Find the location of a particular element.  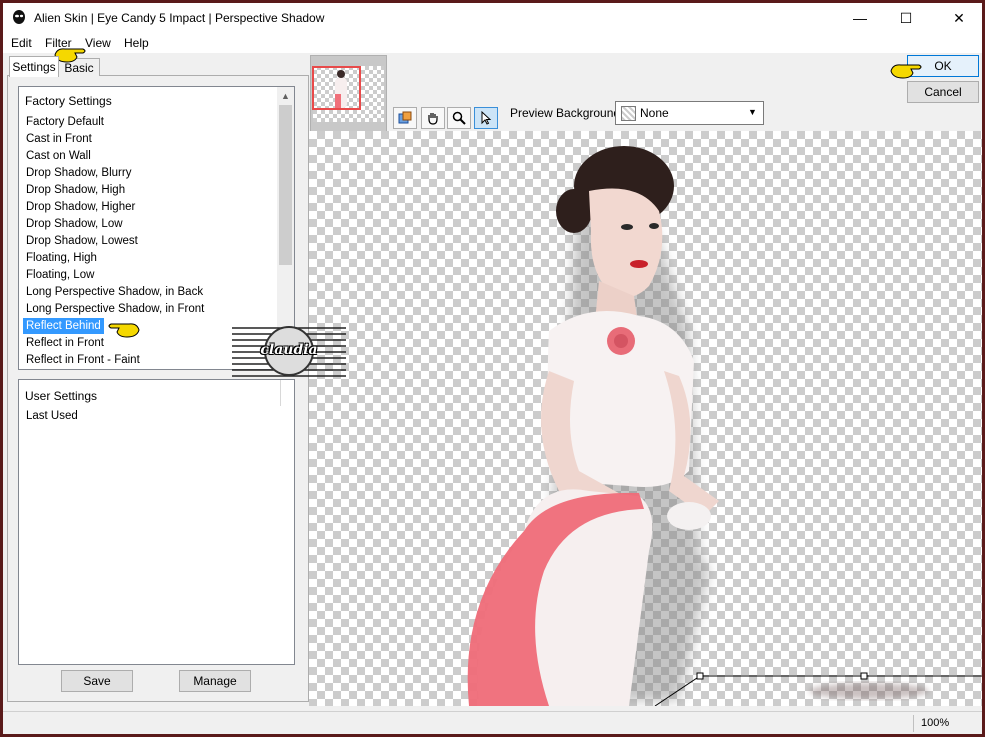

list-item: Long Perspective Shadow, in Back is located at coordinates (114, 292).